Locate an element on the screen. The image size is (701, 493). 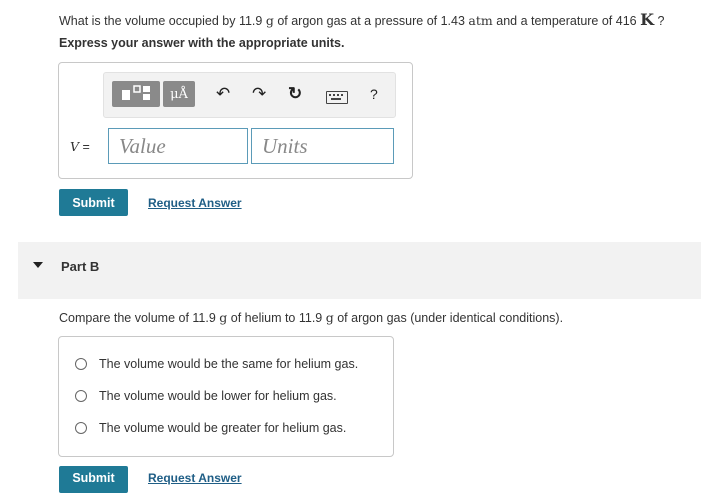
help-button: ? is located at coordinates (374, 94).